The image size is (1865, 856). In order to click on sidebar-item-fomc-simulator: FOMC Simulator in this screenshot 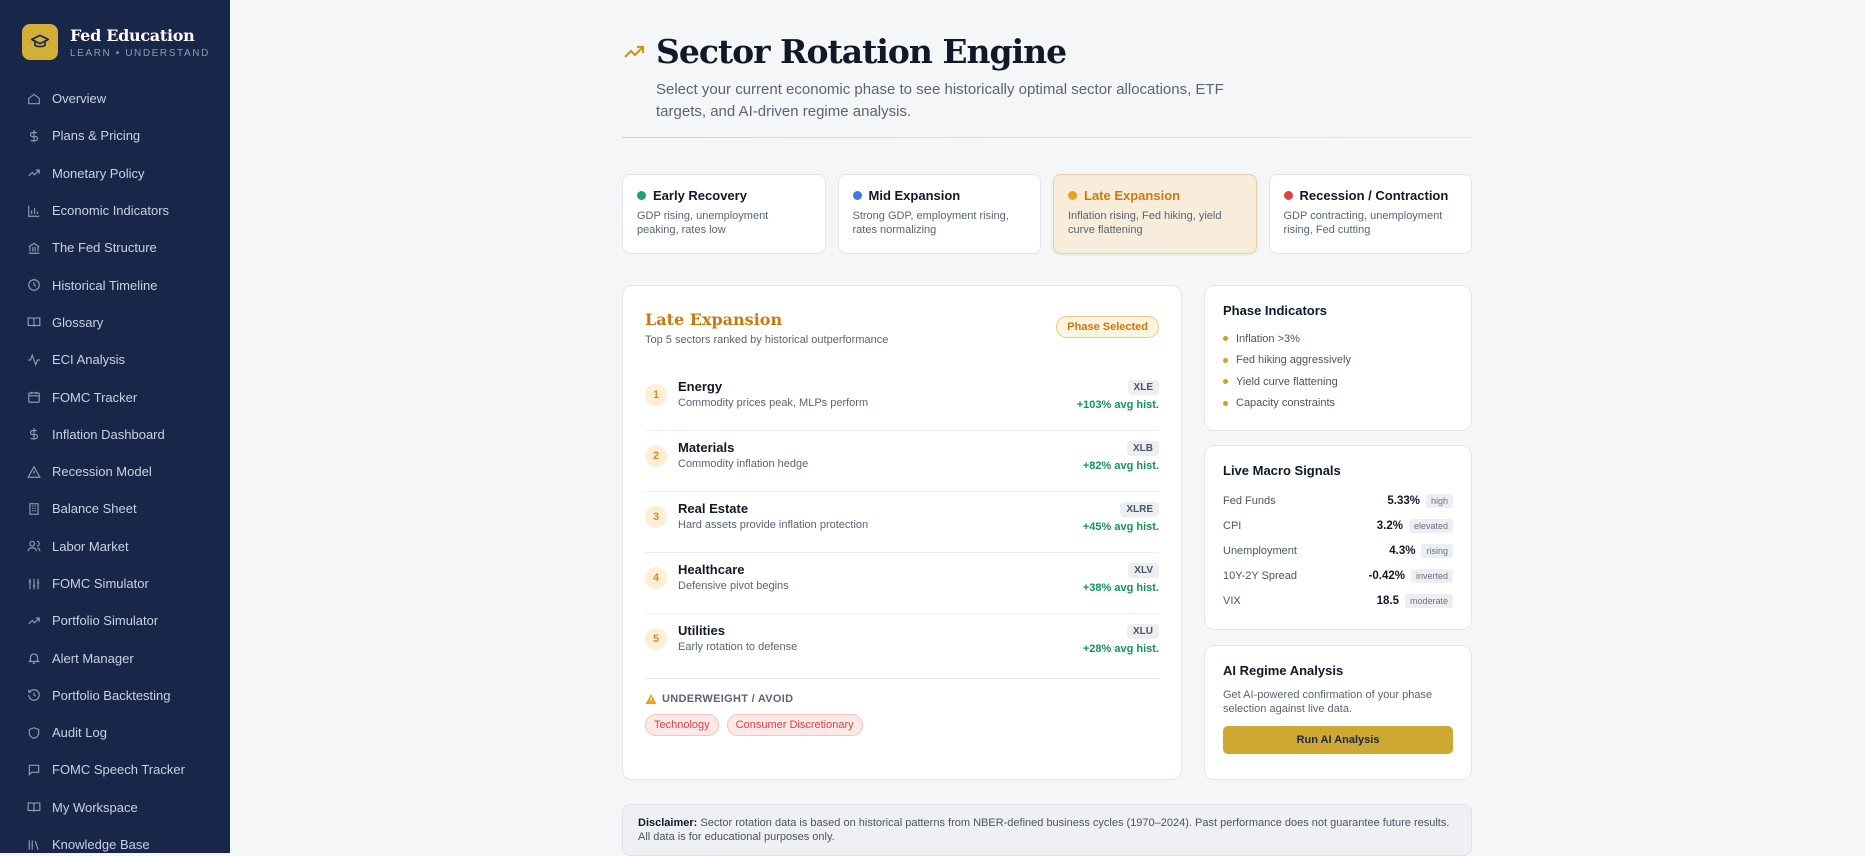, I will do `click(115, 583)`.